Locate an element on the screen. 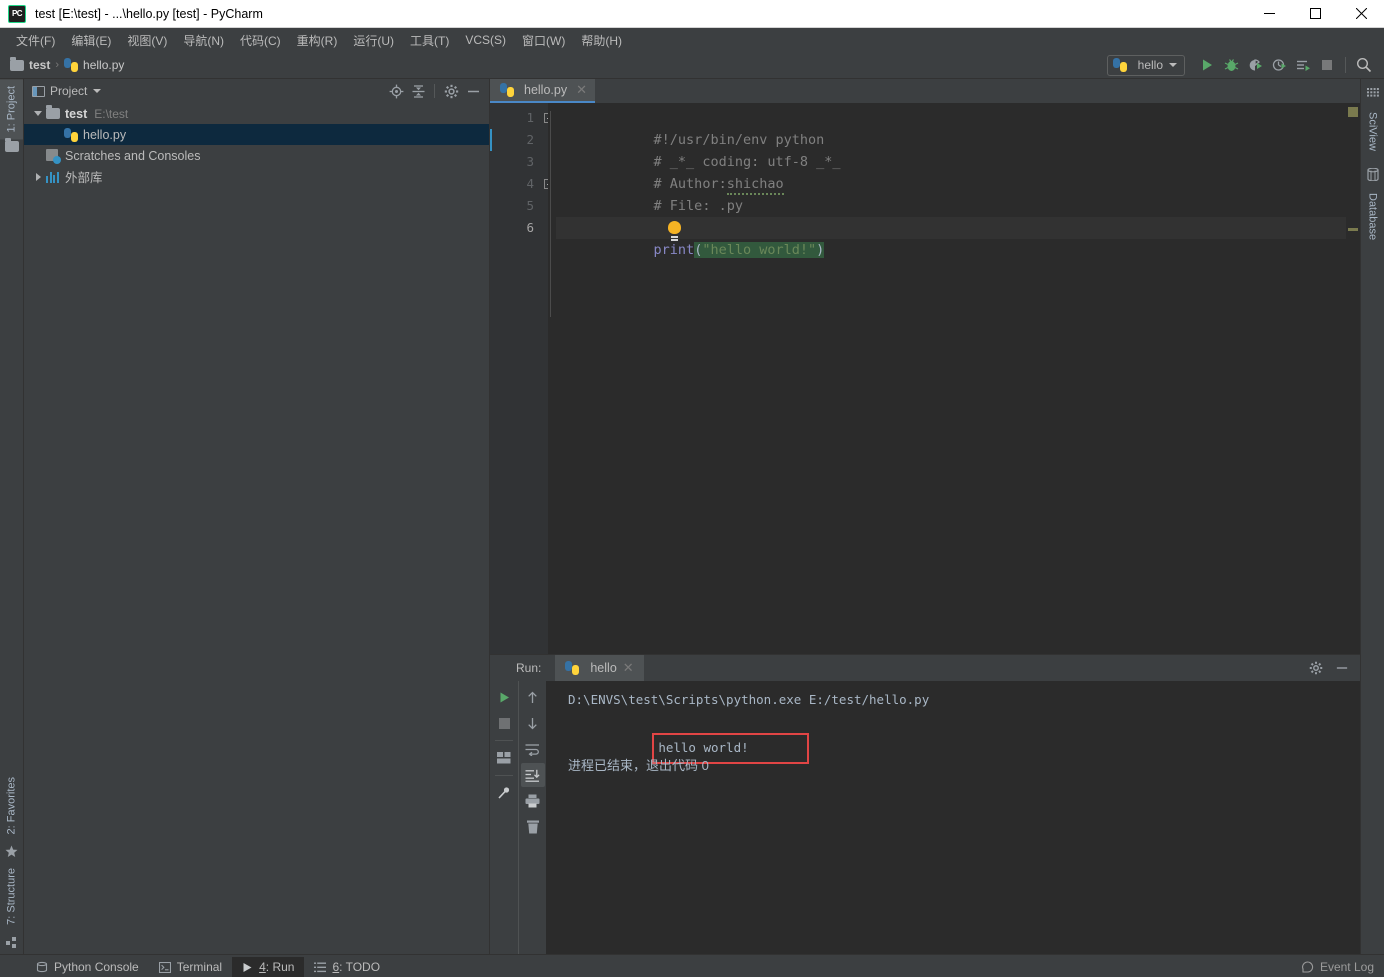 The width and height of the screenshot is (1384, 977). run-tab-hello: hello ✕ is located at coordinates (599, 668).